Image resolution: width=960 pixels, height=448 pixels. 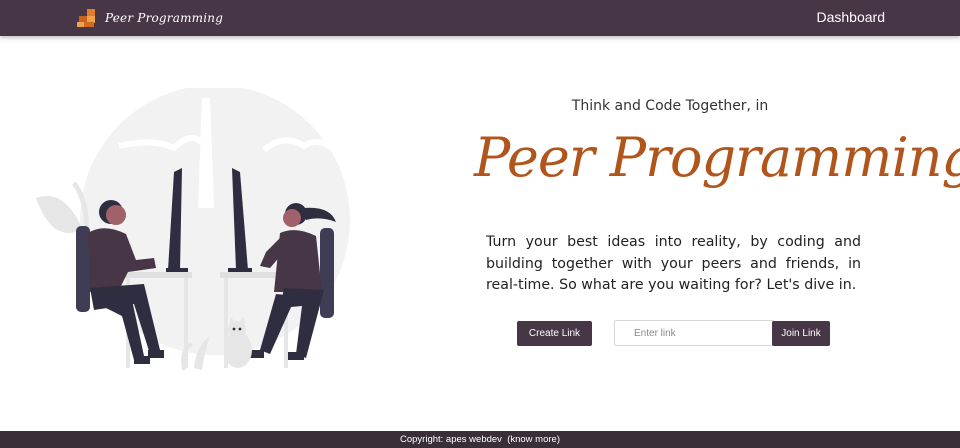 What do you see at coordinates (694, 333) in the screenshot?
I see `link-input` at bounding box center [694, 333].